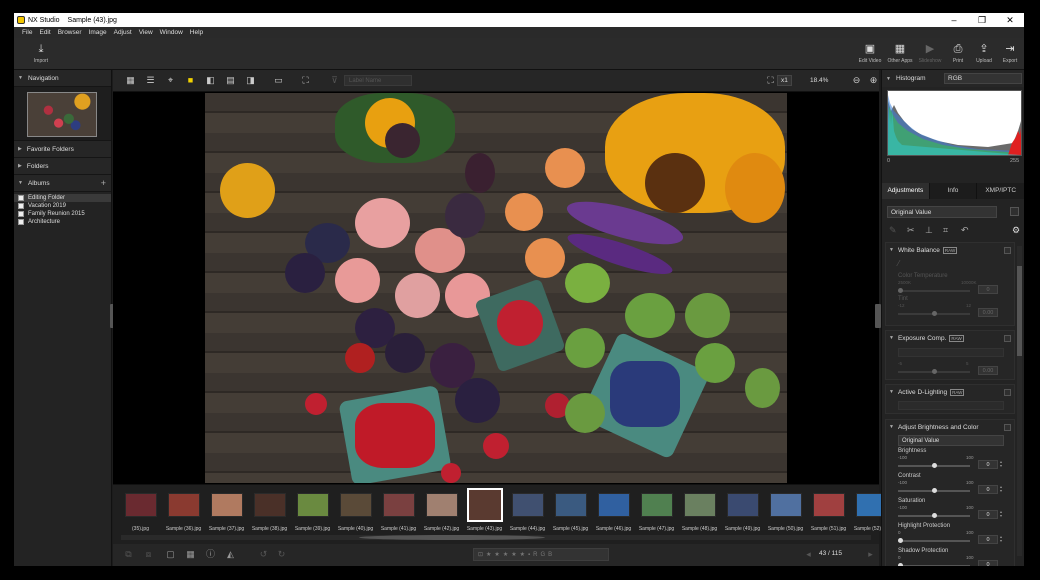  What do you see at coordinates (1010, 20) in the screenshot?
I see `close-button: ✕` at bounding box center [1010, 20].